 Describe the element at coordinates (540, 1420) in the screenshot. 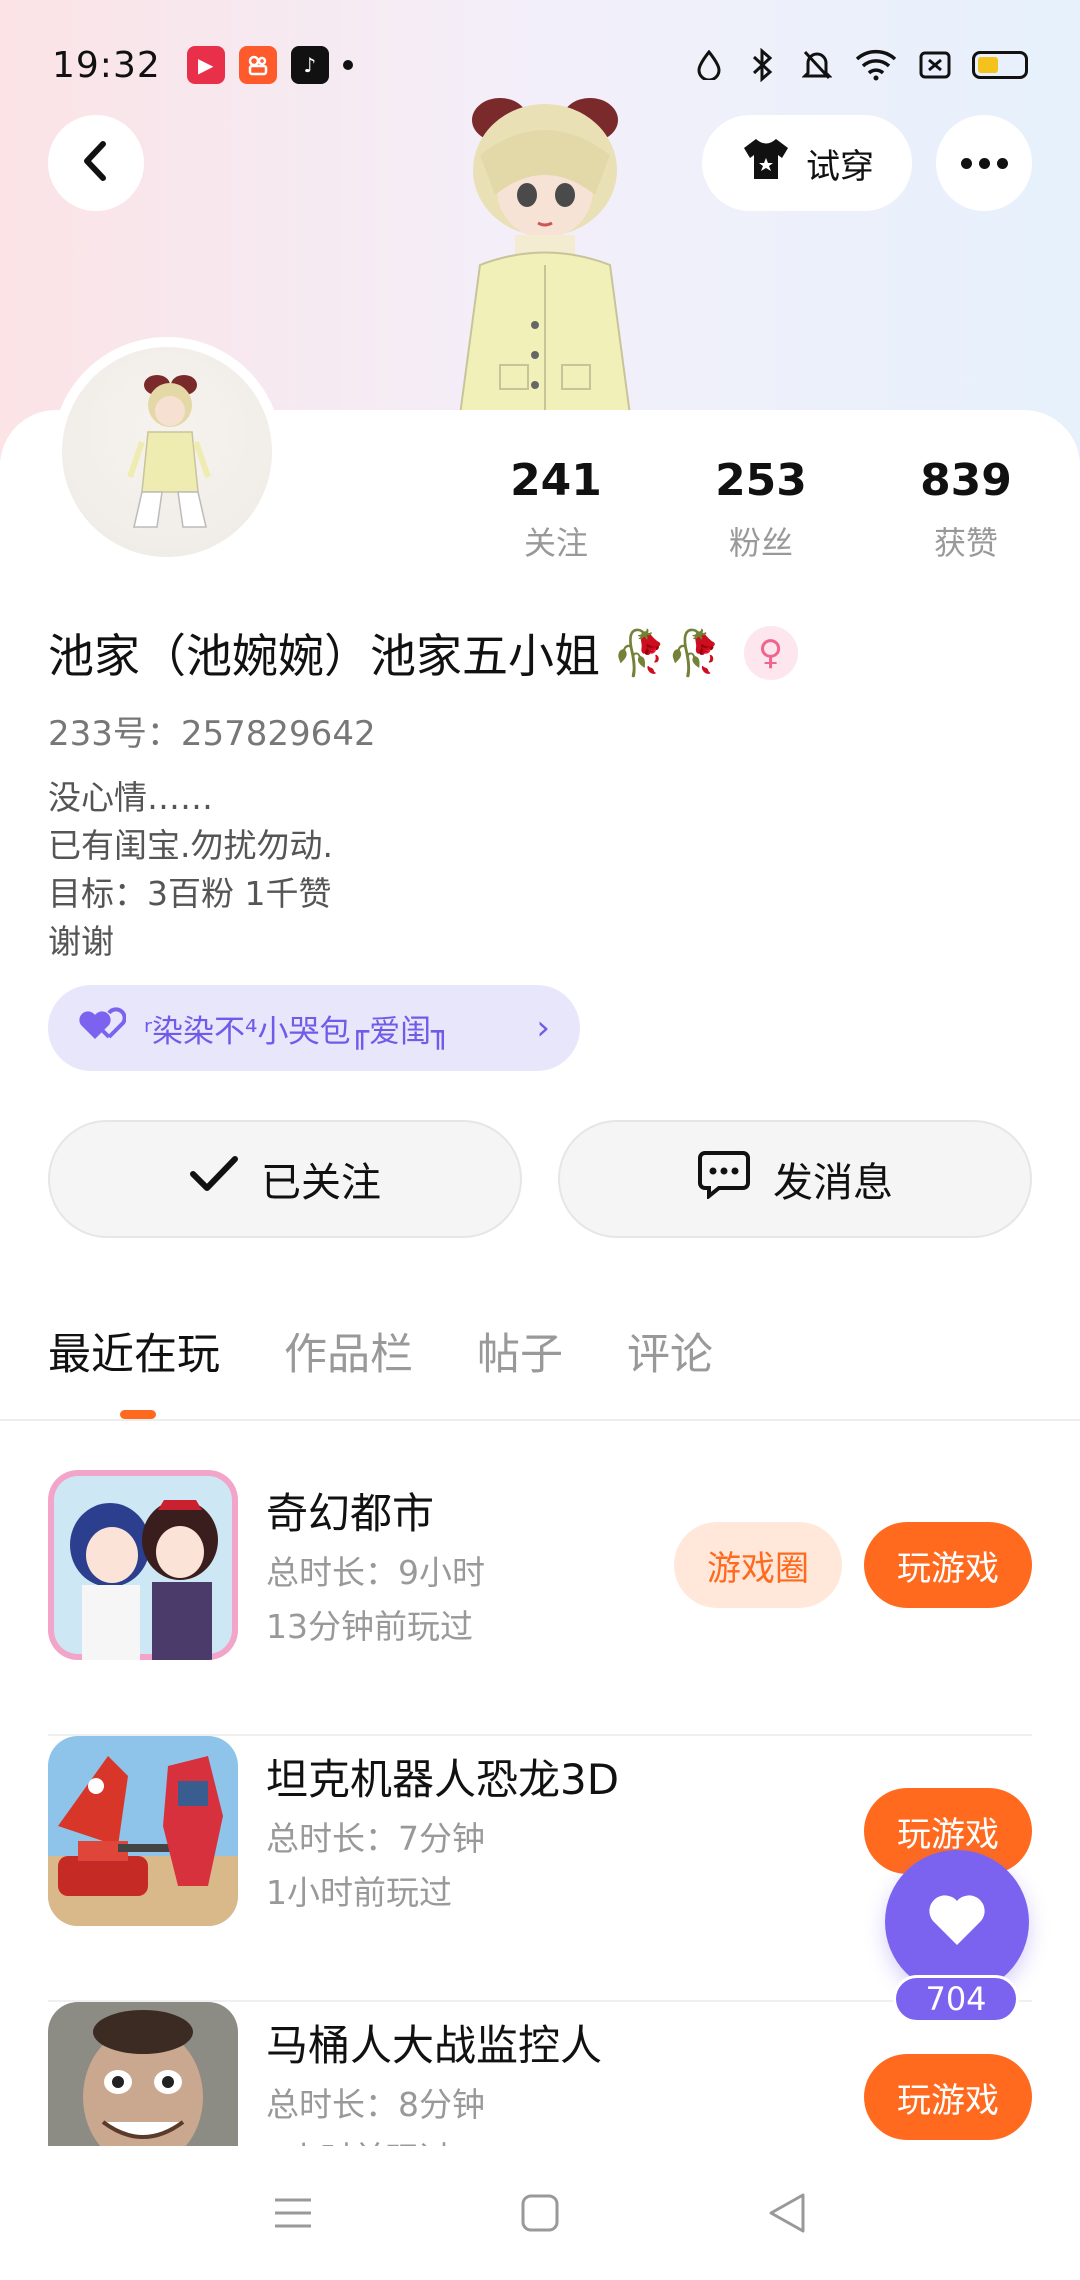

I see `tabs-divider` at that location.